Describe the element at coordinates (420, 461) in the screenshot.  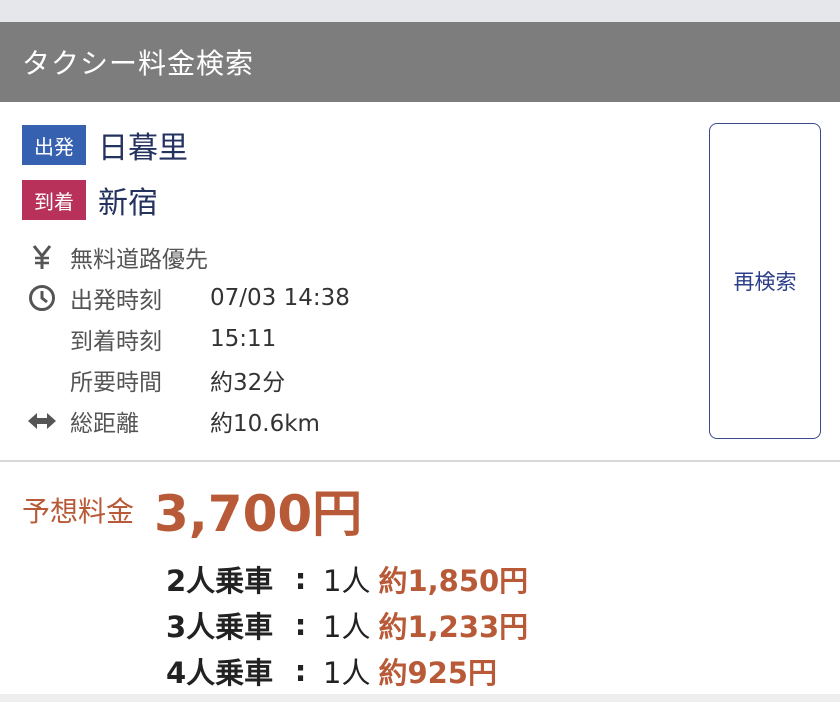
I see `section-divider` at that location.